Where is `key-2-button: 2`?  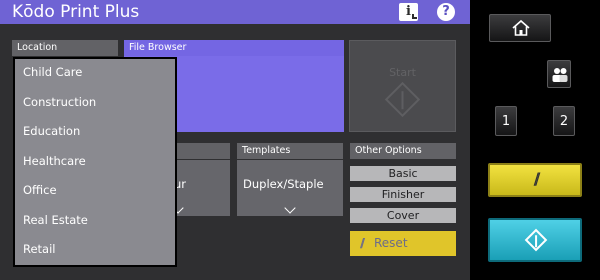
key-2-button: 2 is located at coordinates (564, 121).